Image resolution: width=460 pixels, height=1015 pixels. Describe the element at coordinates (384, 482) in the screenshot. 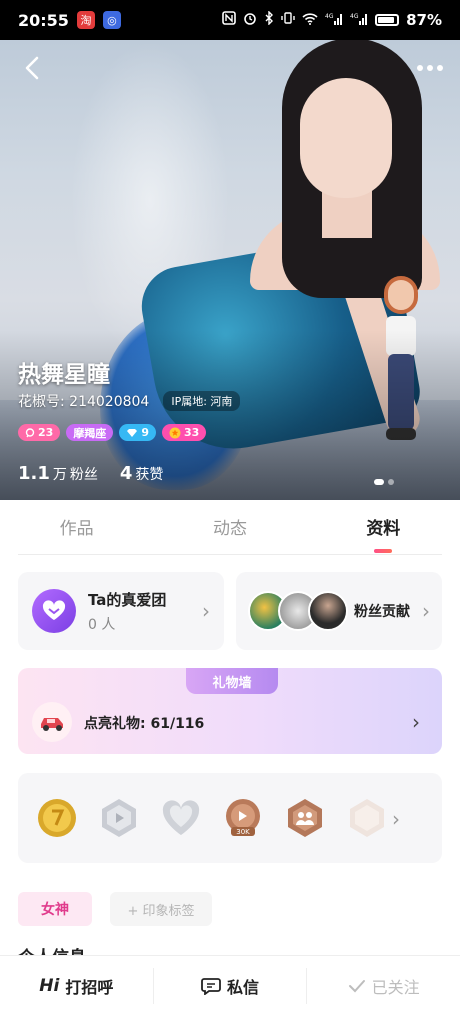

I see `photo-page-indicator` at that location.